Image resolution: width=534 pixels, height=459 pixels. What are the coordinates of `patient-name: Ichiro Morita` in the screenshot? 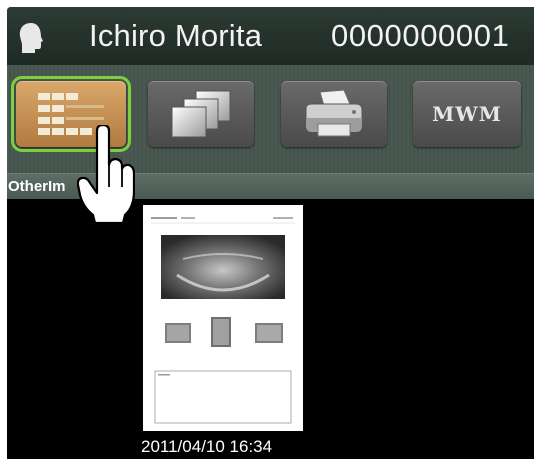 It's located at (176, 35).